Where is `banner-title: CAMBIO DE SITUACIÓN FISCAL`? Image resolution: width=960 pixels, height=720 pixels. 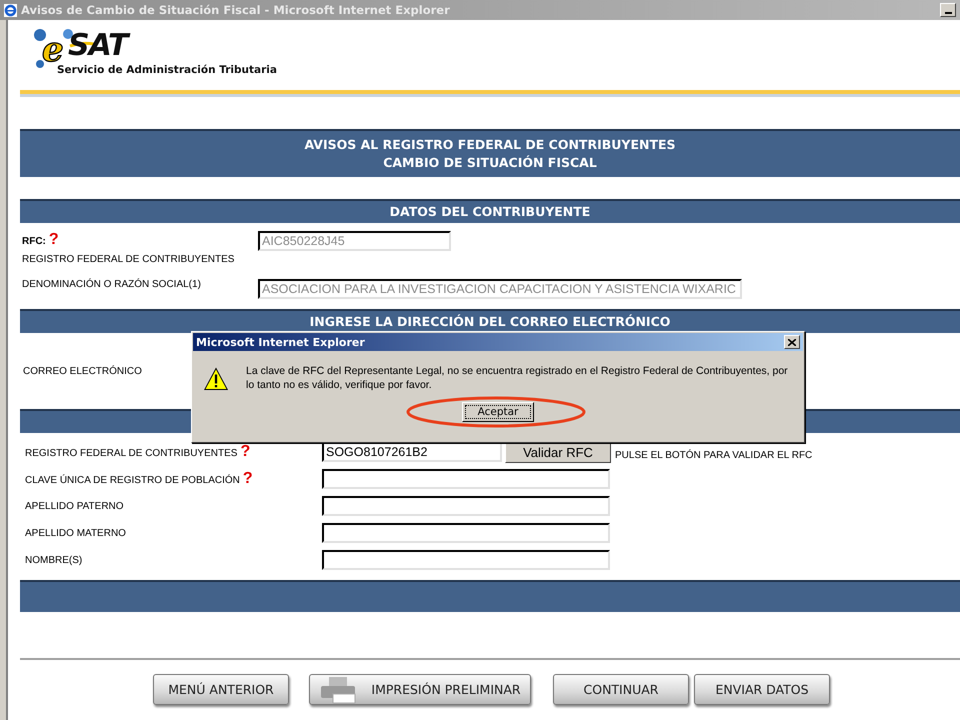 banner-title: CAMBIO DE SITUACIÓN FISCAL is located at coordinates (490, 163).